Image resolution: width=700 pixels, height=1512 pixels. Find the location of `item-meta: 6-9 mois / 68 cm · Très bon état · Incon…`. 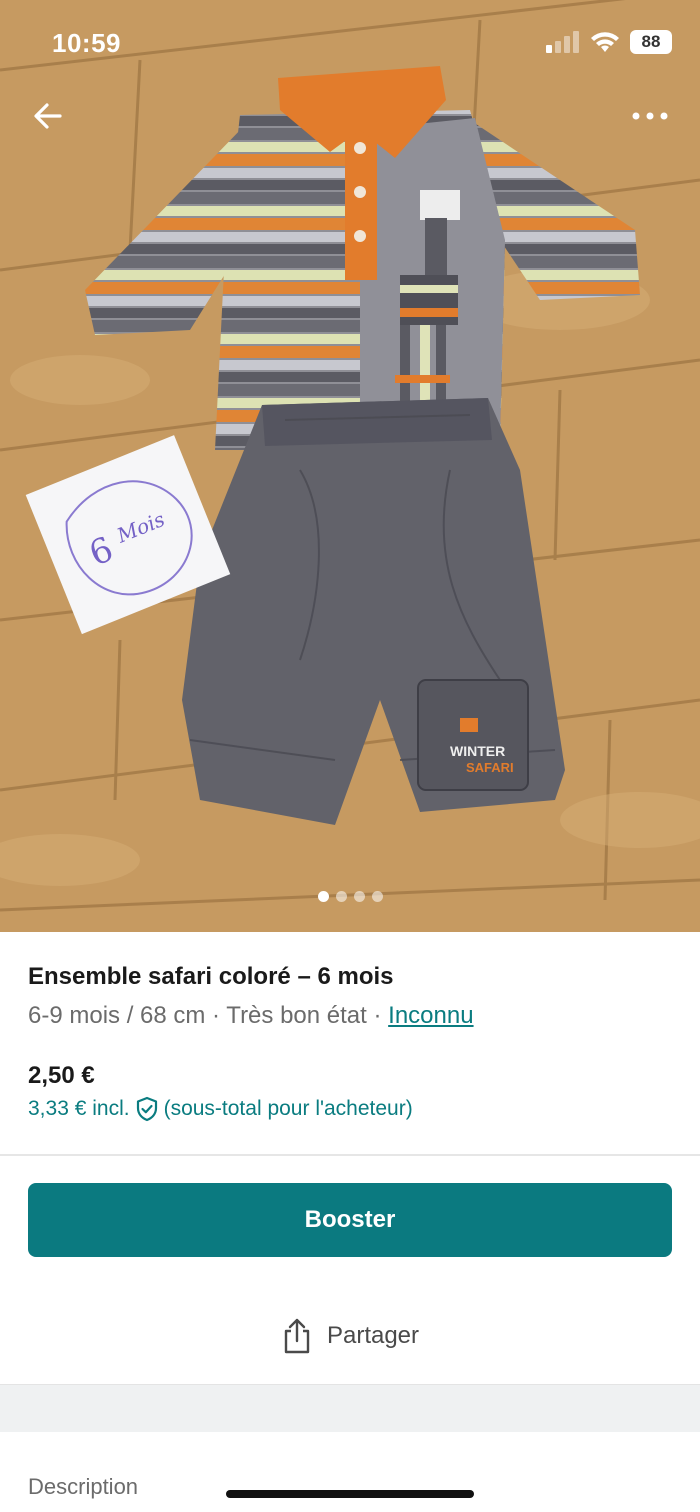

item-meta: 6-9 mois / 68 cm · Très bon état · Incon… is located at coordinates (350, 1016).